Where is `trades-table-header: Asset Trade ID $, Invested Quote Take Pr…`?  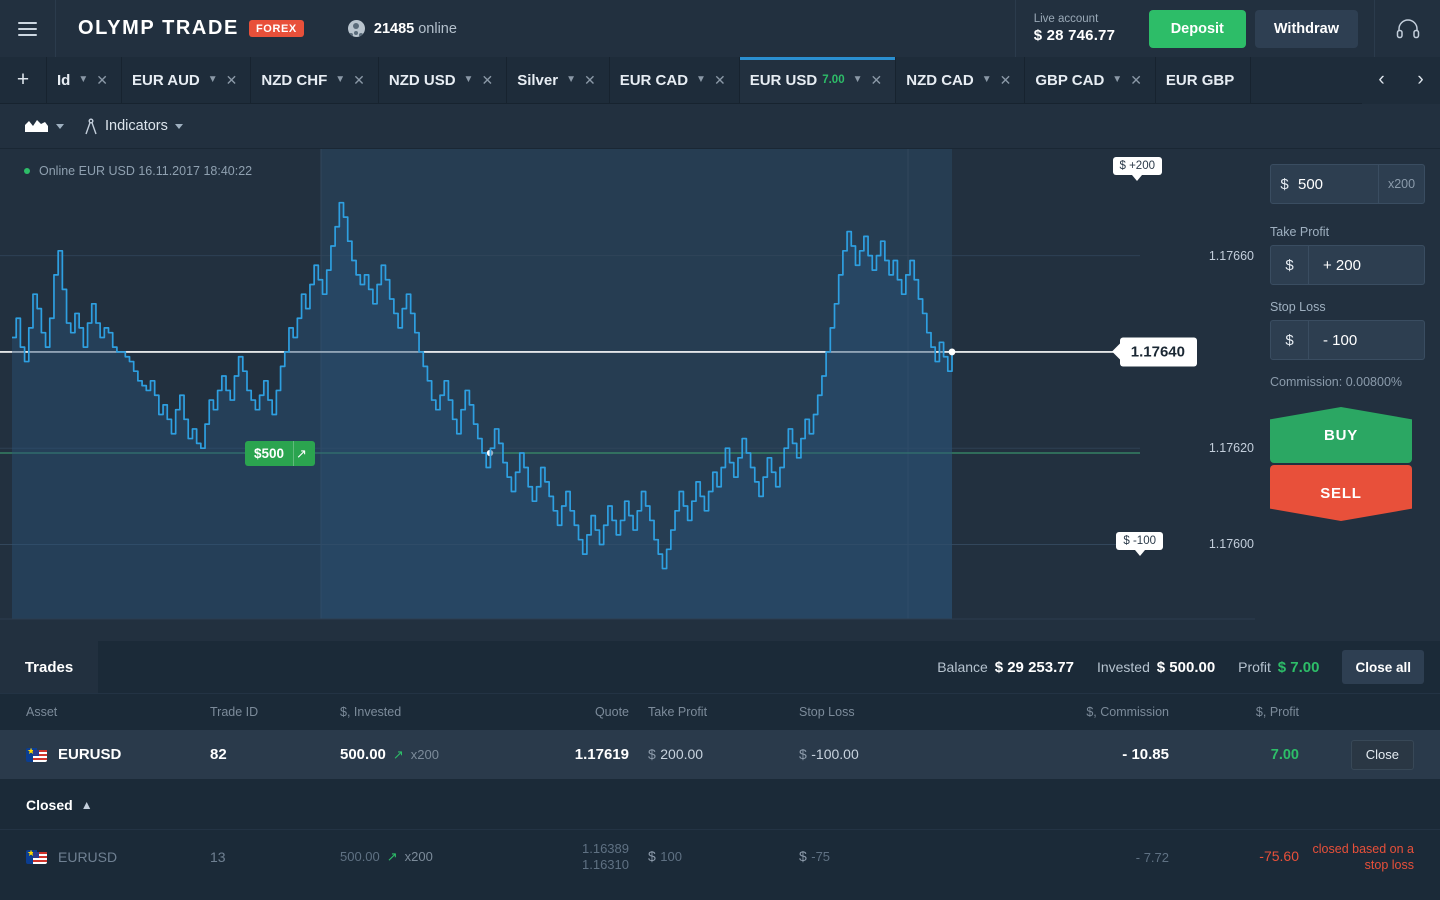
trades-table-header: Asset Trade ID $, Invested Quote Take Pr… is located at coordinates (720, 712).